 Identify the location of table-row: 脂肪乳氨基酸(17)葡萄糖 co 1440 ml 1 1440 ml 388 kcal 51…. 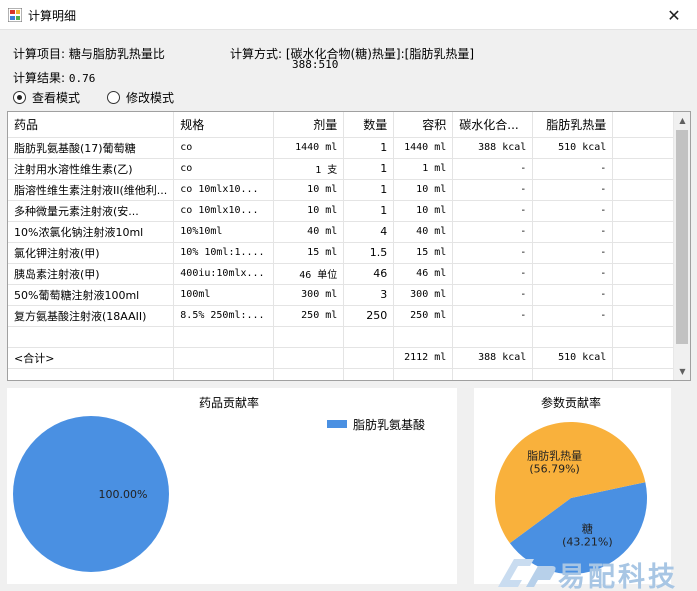
(344, 148).